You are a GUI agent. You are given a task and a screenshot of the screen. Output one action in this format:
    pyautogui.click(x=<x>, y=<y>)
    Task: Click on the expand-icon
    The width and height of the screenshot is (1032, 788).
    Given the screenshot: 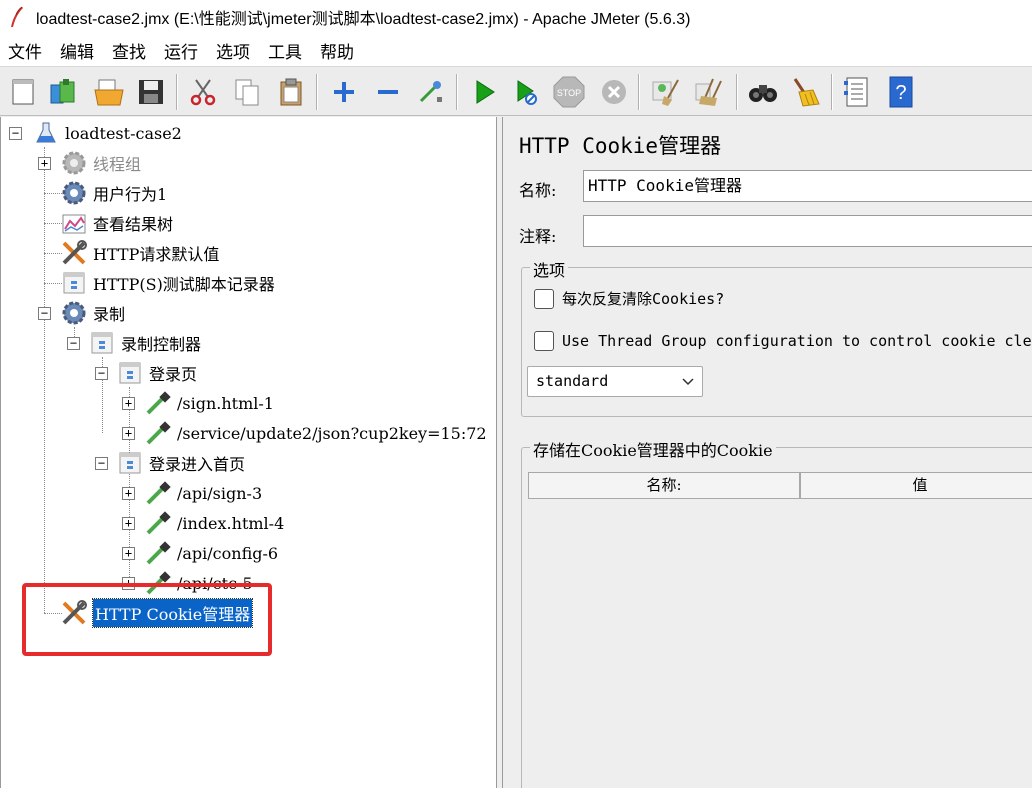 What is the action you would take?
    pyautogui.click(x=344, y=92)
    